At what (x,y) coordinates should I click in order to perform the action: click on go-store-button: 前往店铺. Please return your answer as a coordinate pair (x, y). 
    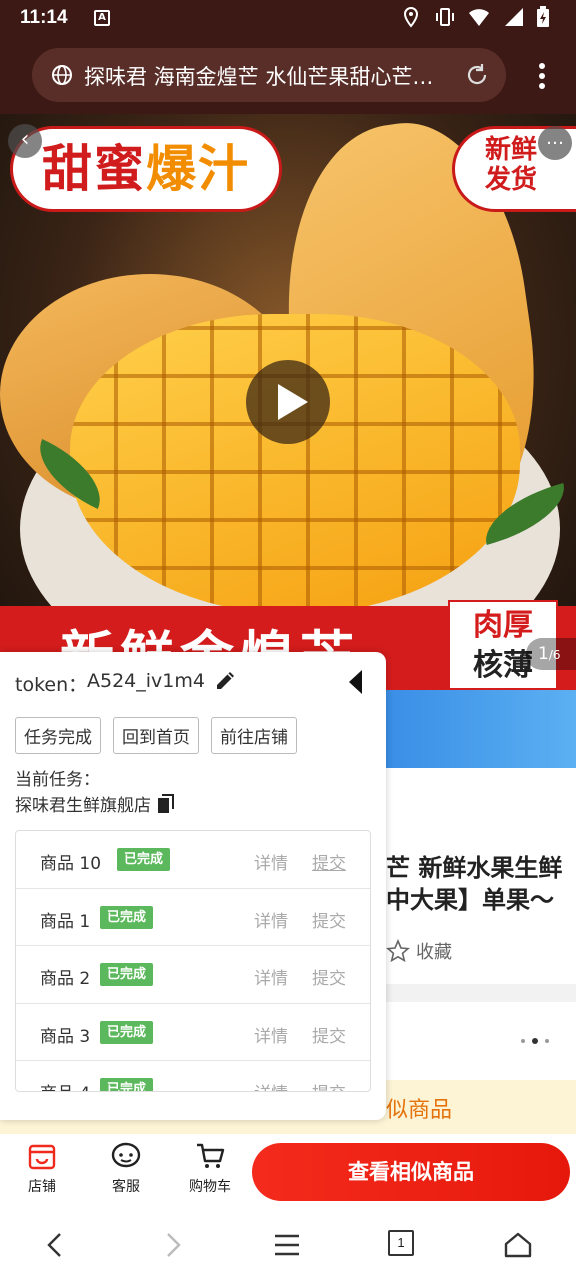
    Looking at the image, I should click on (254, 735).